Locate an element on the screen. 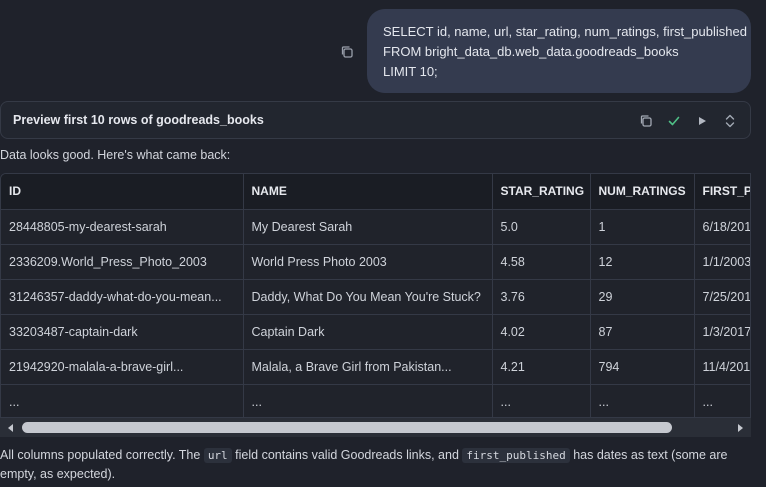  chevron-updown-icon is located at coordinates (730, 121).